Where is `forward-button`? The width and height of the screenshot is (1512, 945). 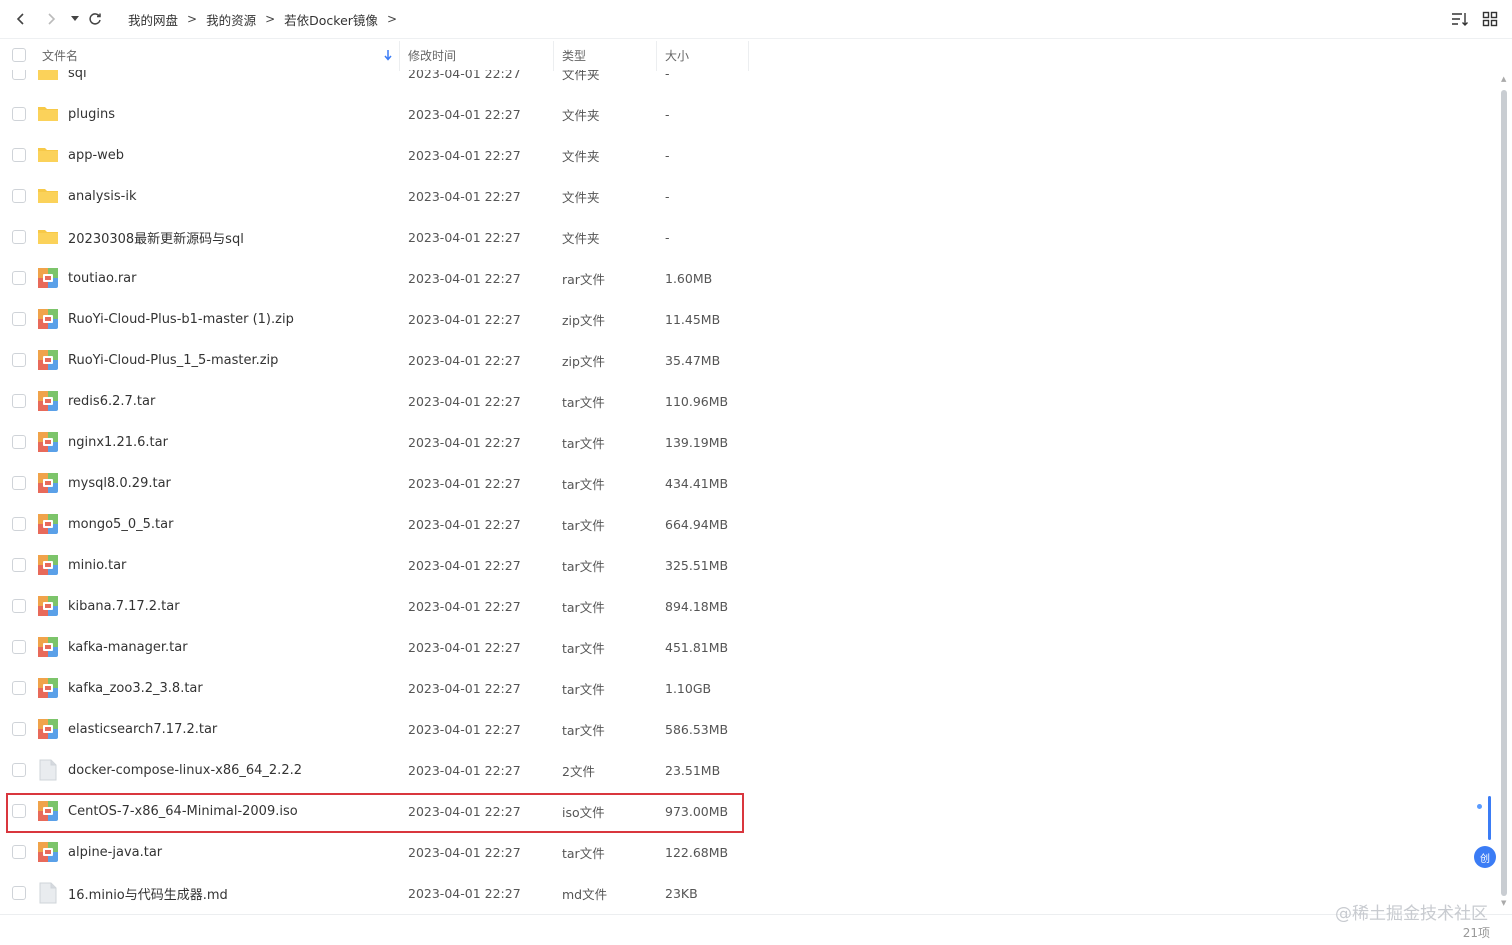
forward-button is located at coordinates (51, 19).